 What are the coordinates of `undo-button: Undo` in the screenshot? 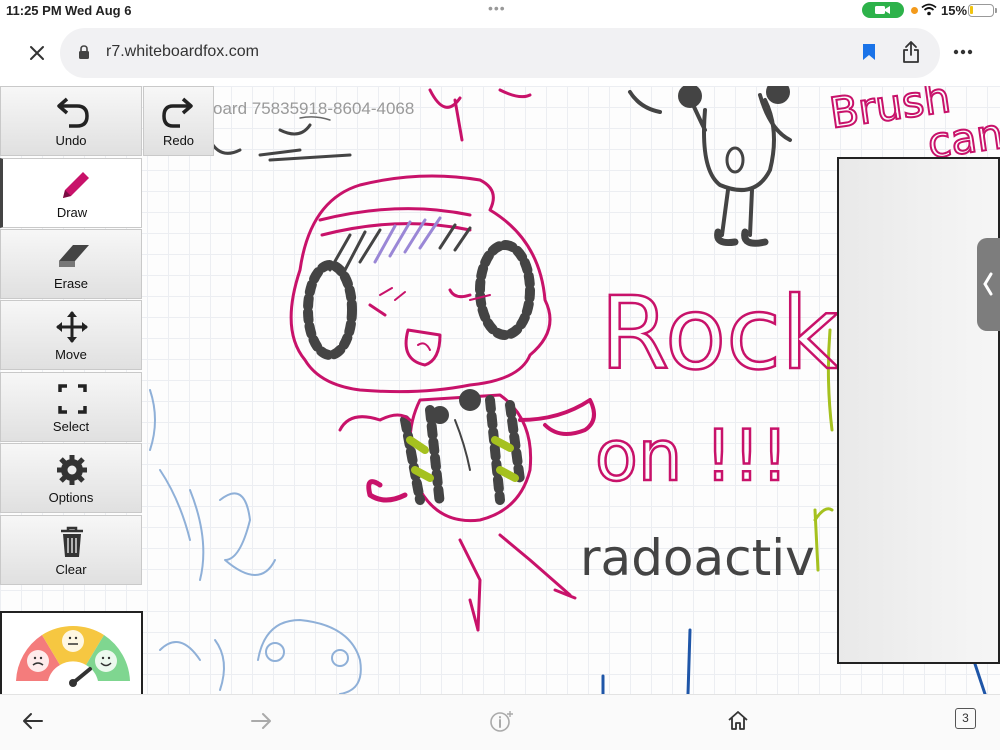 It's located at (71, 121).